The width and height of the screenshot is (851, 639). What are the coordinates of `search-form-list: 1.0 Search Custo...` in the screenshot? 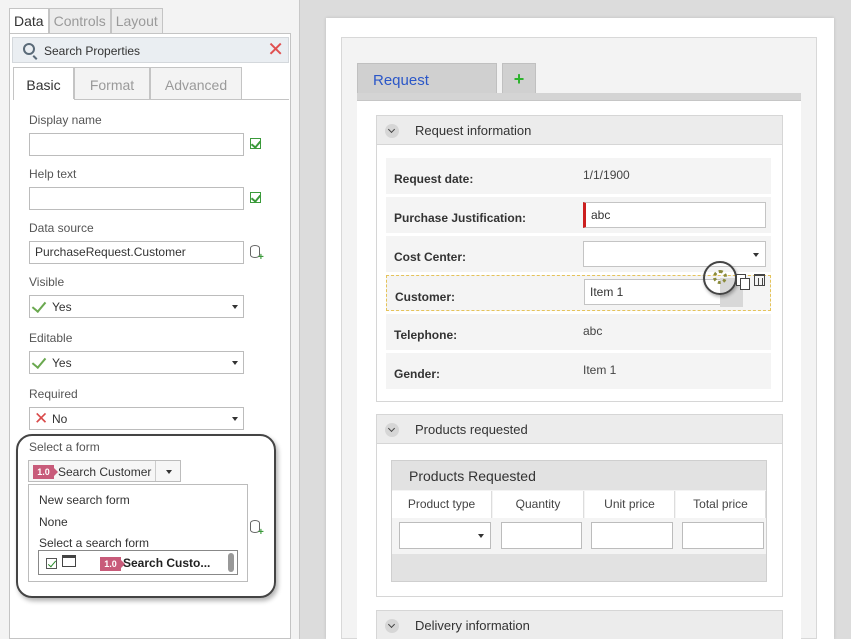 It's located at (138, 562).